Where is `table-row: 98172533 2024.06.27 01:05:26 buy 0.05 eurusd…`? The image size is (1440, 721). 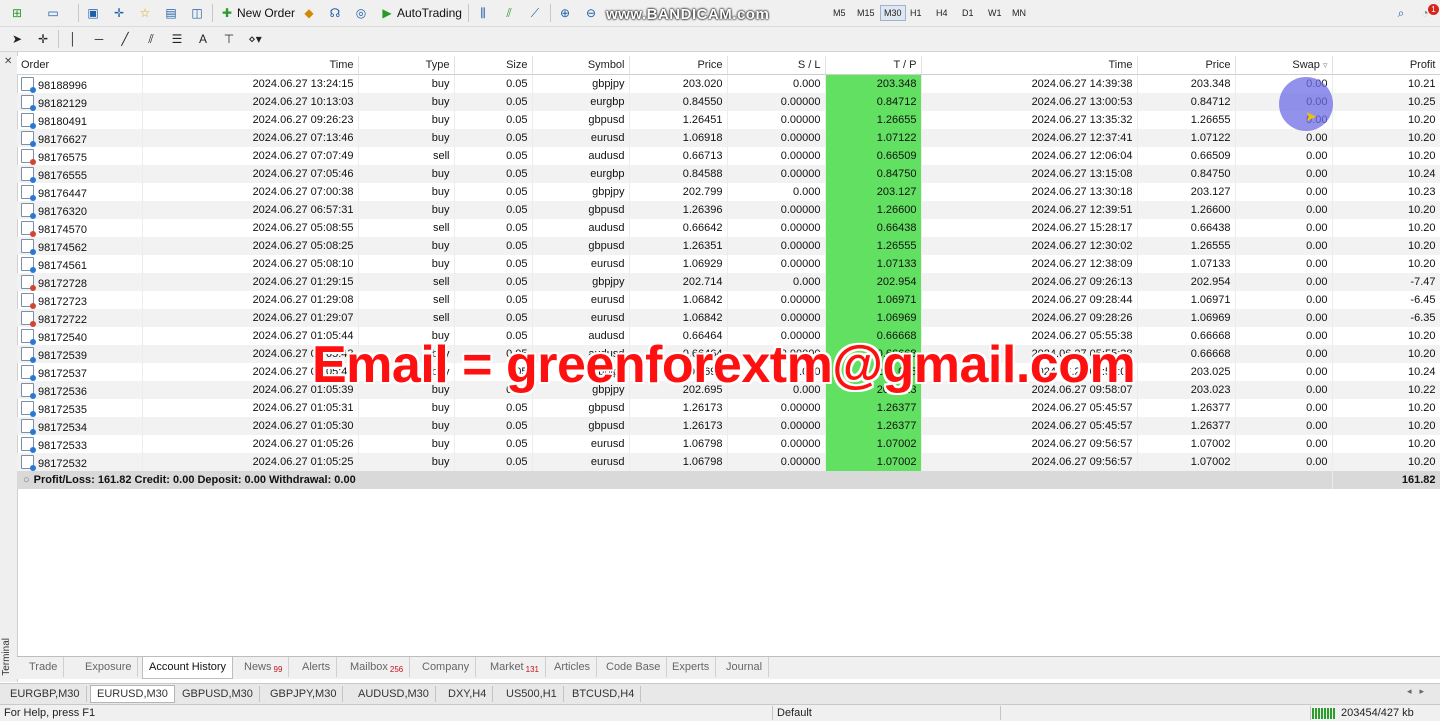
table-row: 98172533 2024.06.27 01:05:26 buy 0.05 eurusd… is located at coordinates (728, 444).